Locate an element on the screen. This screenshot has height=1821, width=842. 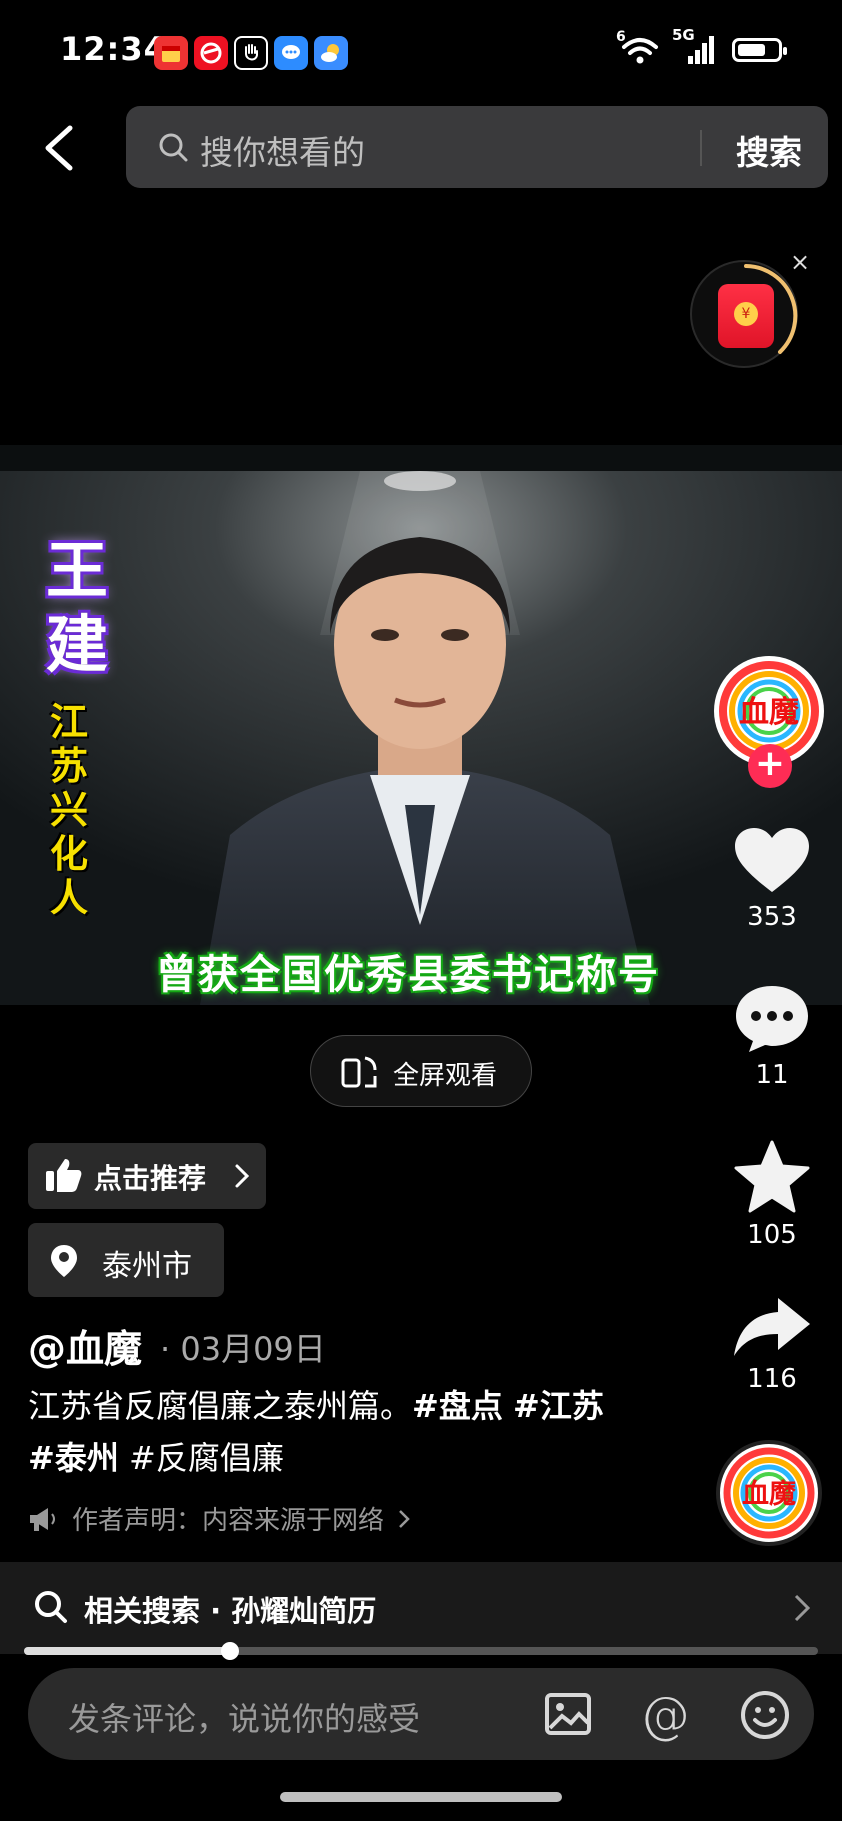
recommend-button: 点击推荐 is located at coordinates (147, 1176).